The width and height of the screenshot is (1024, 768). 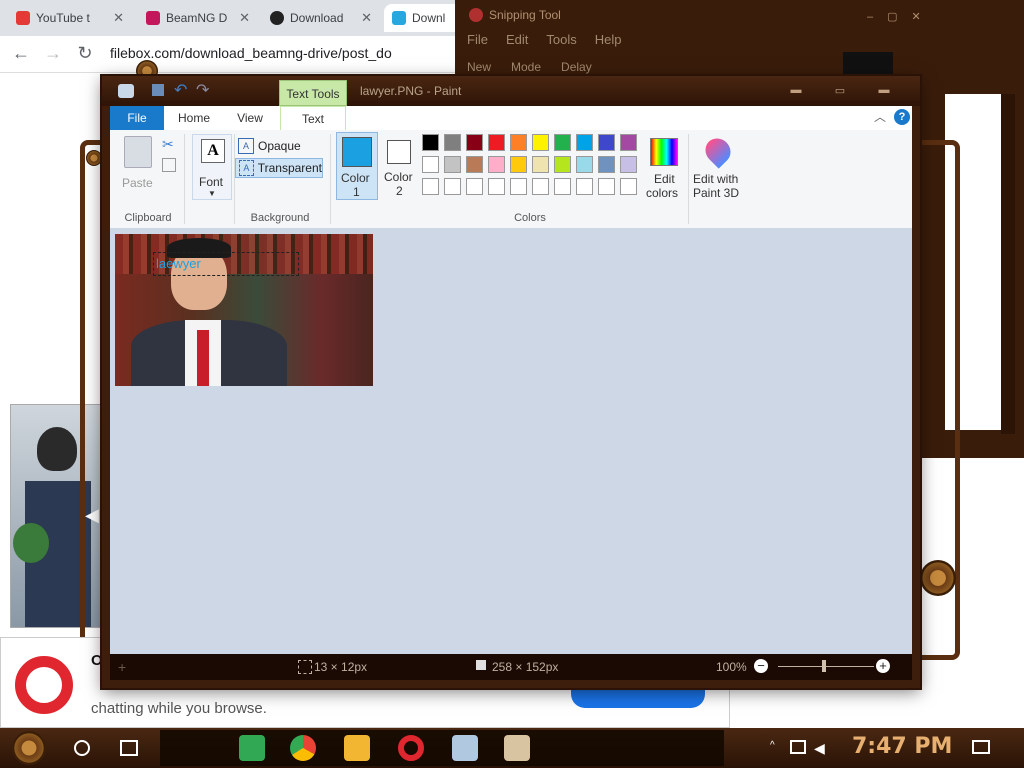 What do you see at coordinates (29, 748) in the screenshot?
I see `start-button-gear-icon` at bounding box center [29, 748].